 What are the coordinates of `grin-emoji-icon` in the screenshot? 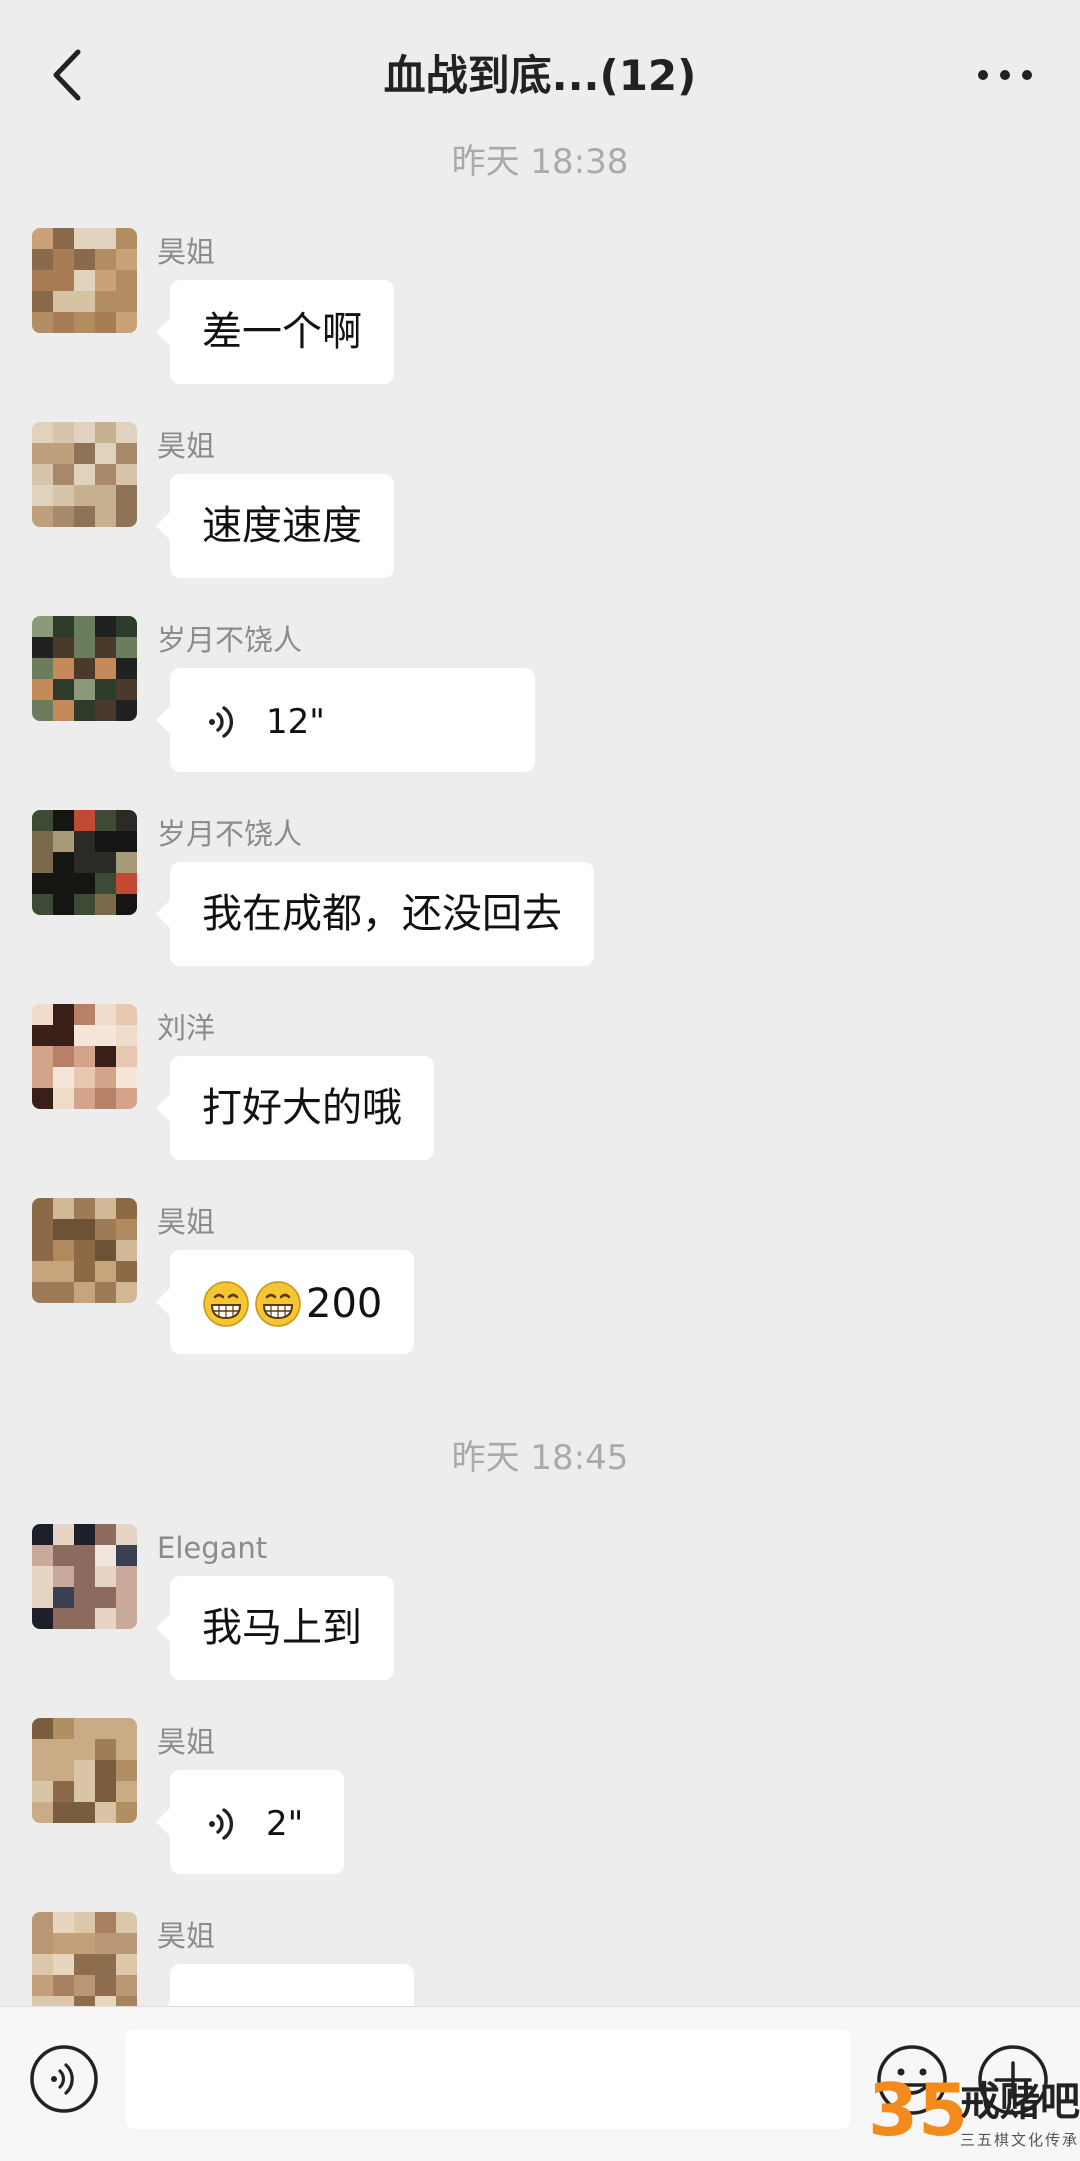 It's located at (226, 1304).